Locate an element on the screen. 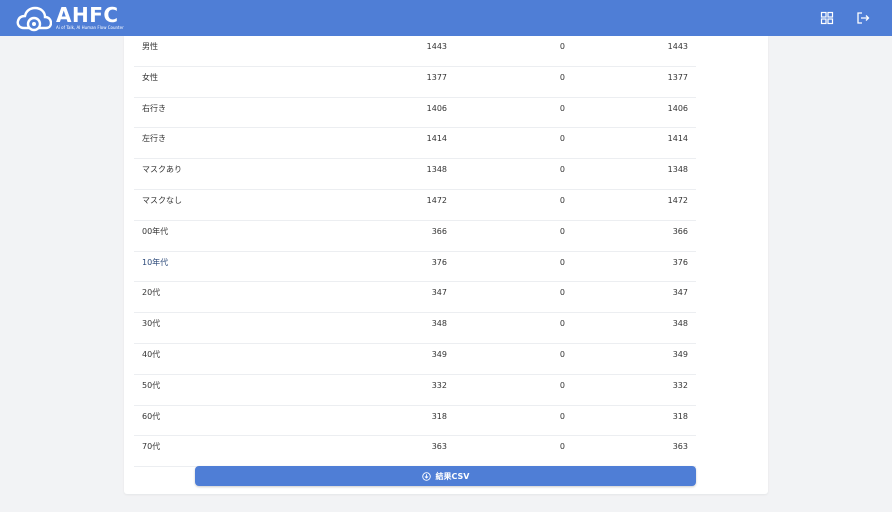 Image resolution: width=892 pixels, height=512 pixels. row-label: 50代 is located at coordinates (151, 385).